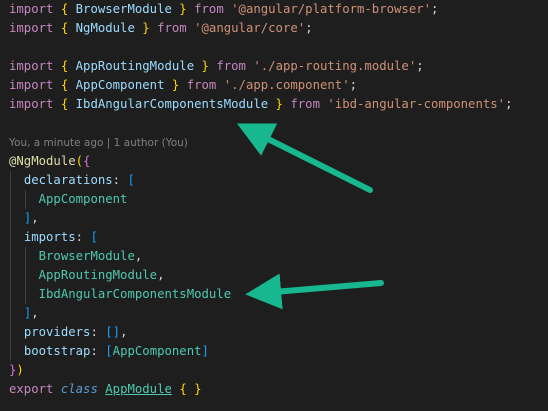 This screenshot has height=411, width=548. Describe the element at coordinates (314, 291) in the screenshot. I see `arrow-to-imports-entry` at that location.